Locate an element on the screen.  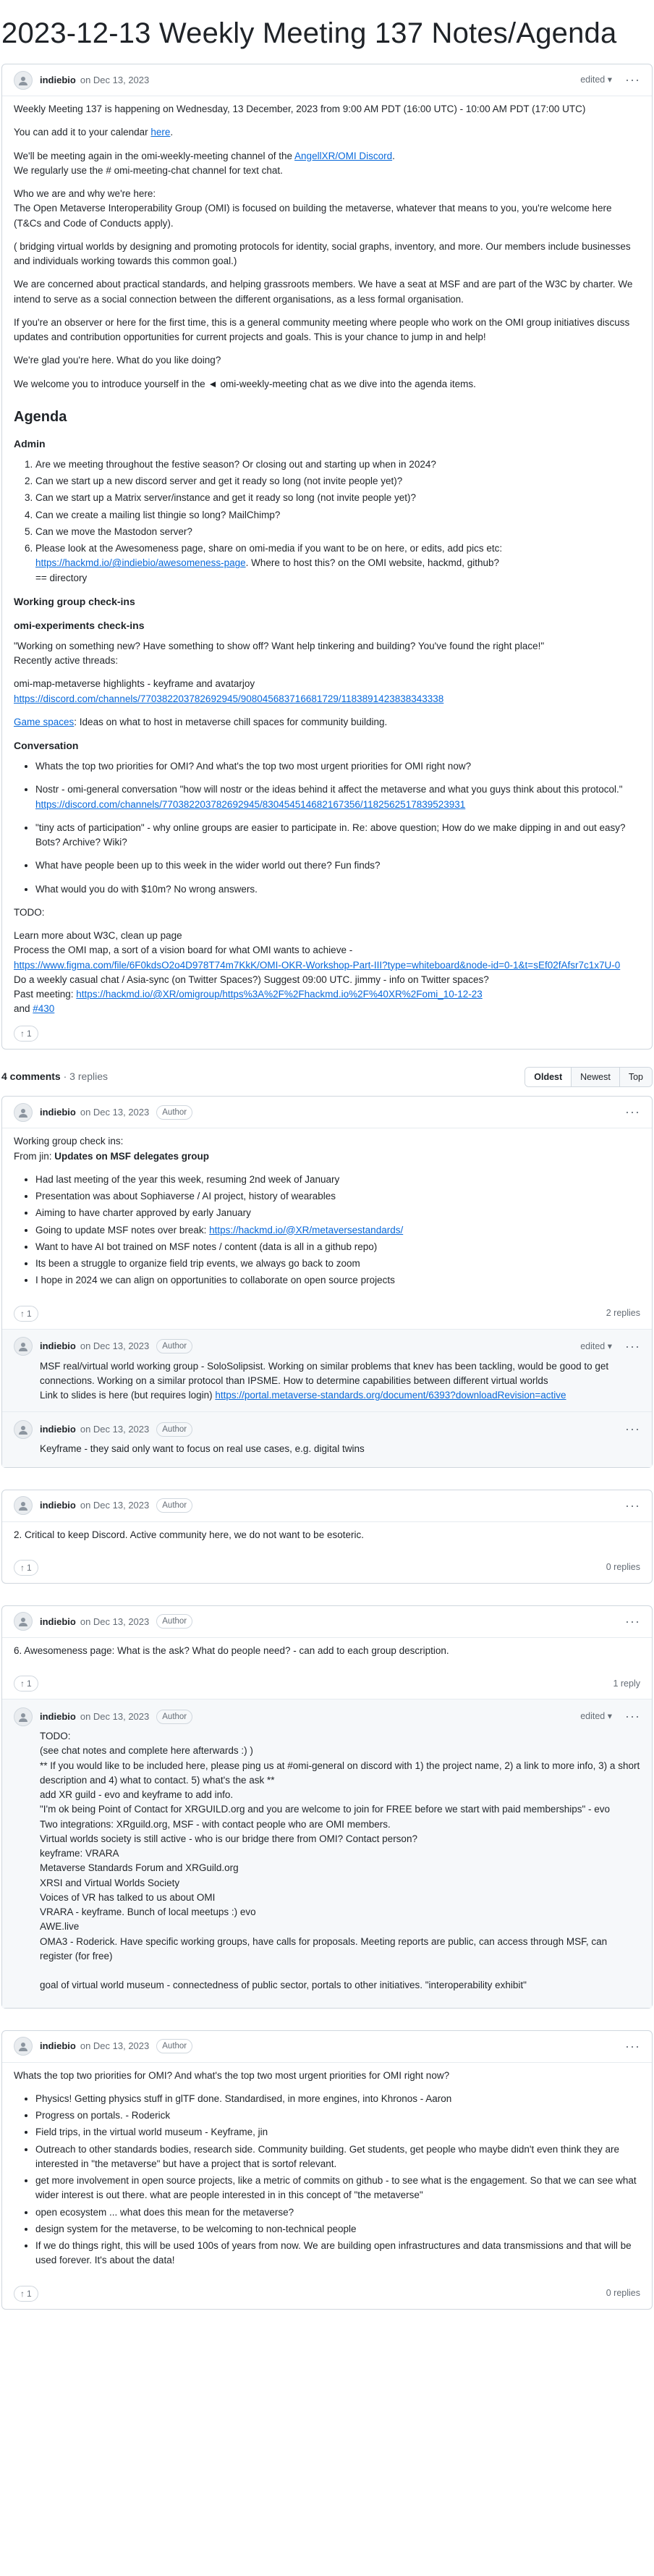
comments-bar: 4 comments · 3 replies Oldest Newest Top is located at coordinates (327, 1077).